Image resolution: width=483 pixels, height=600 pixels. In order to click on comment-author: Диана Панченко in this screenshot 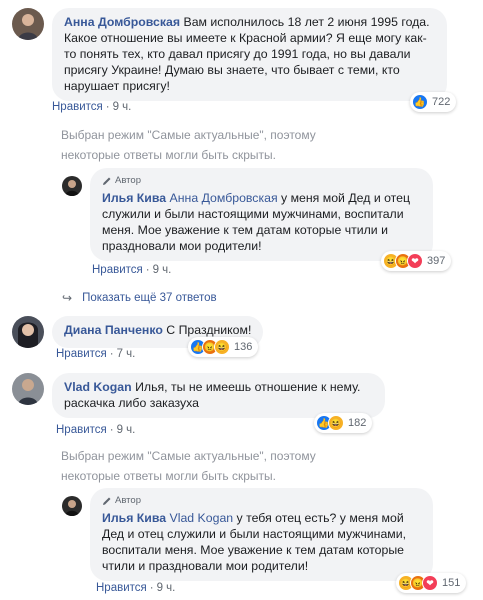, I will do `click(113, 330)`.